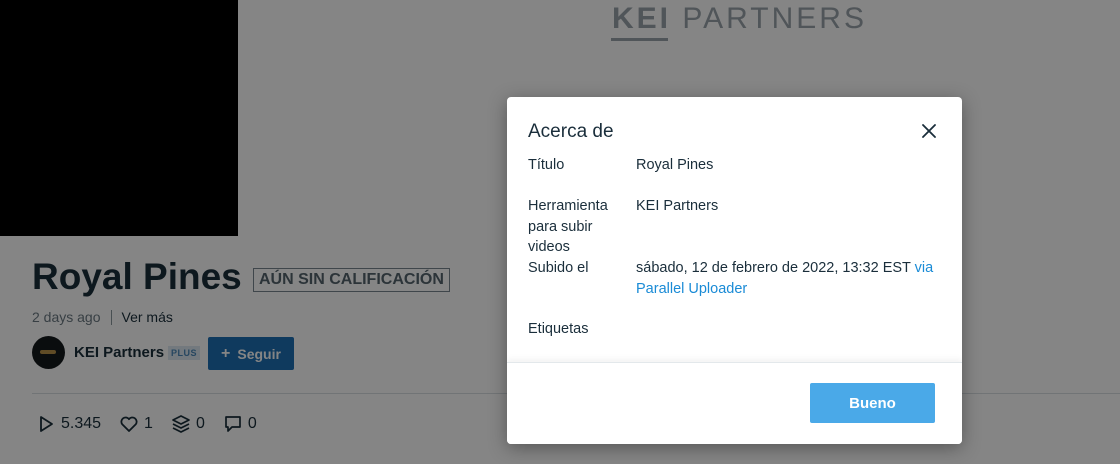 This screenshot has width=1120, height=464. Describe the element at coordinates (677, 206) in the screenshot. I see `field-value: KEI Partners` at that location.